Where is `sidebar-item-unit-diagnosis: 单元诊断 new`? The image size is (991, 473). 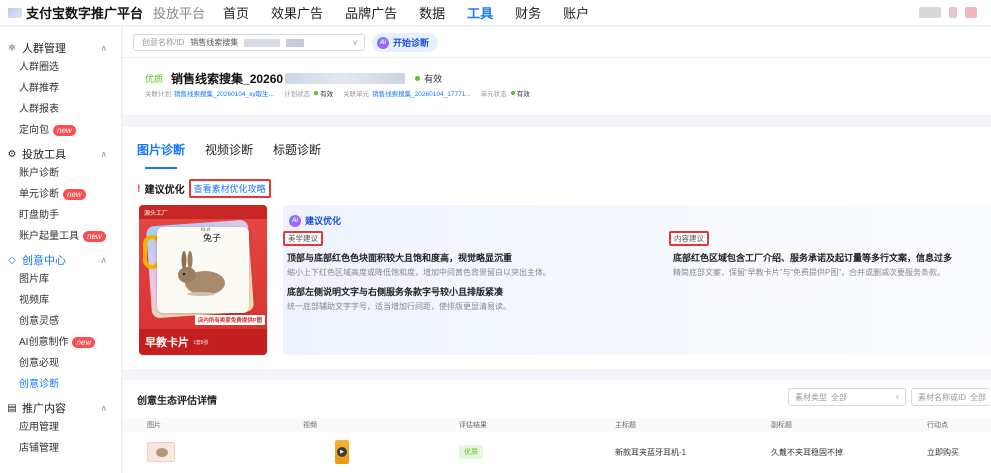
sidebar-item-unit-diagnosis: 单元诊断 new is located at coordinates (60, 194).